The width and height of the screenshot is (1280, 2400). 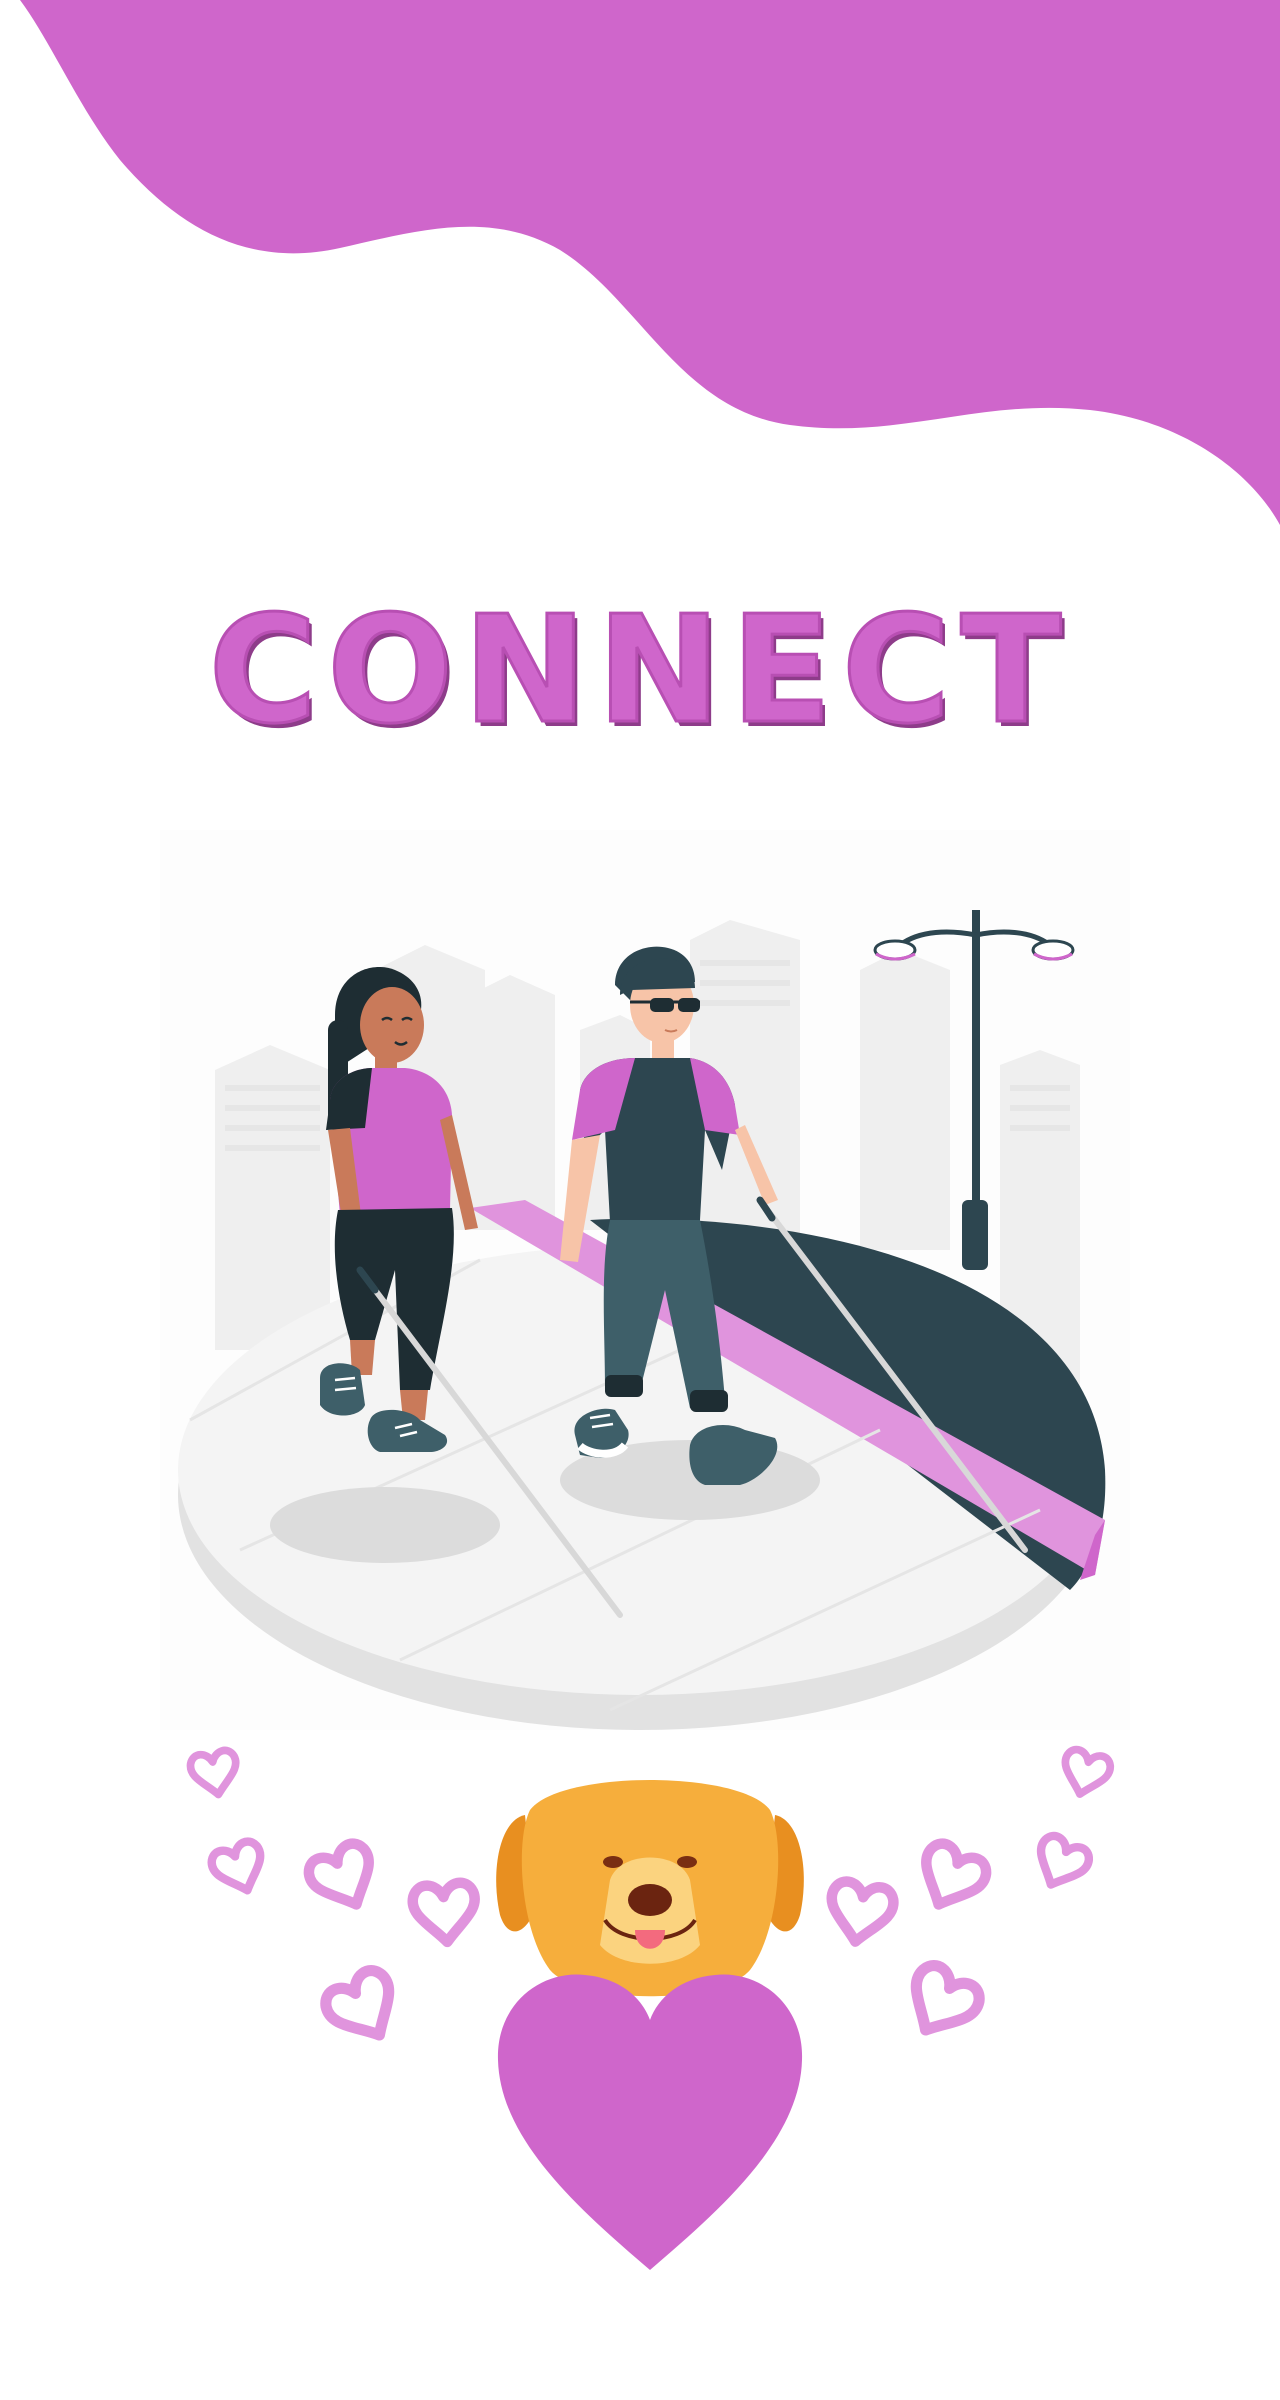 I want to click on guide-dog-icon, so click(x=650, y=1888).